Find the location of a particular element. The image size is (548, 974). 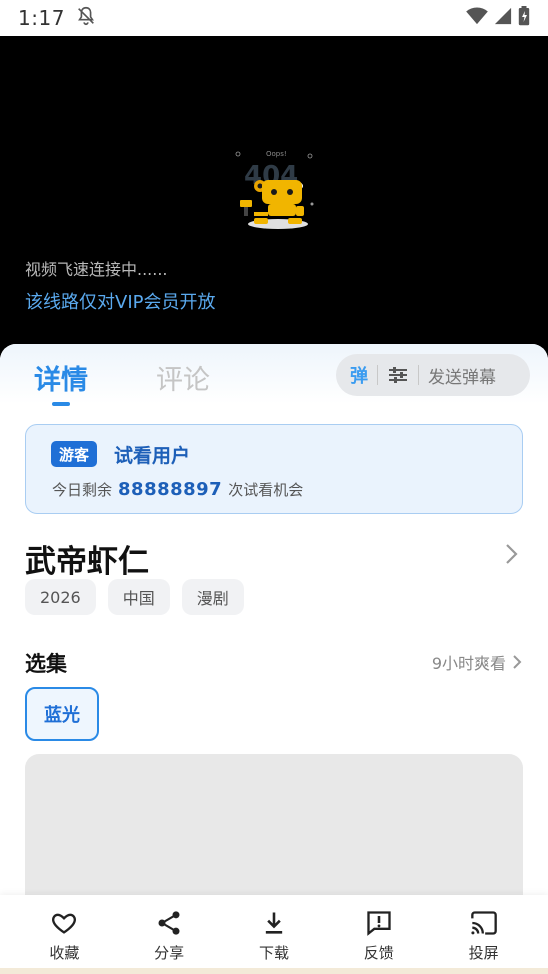

battery-icon is located at coordinates (524, 18).